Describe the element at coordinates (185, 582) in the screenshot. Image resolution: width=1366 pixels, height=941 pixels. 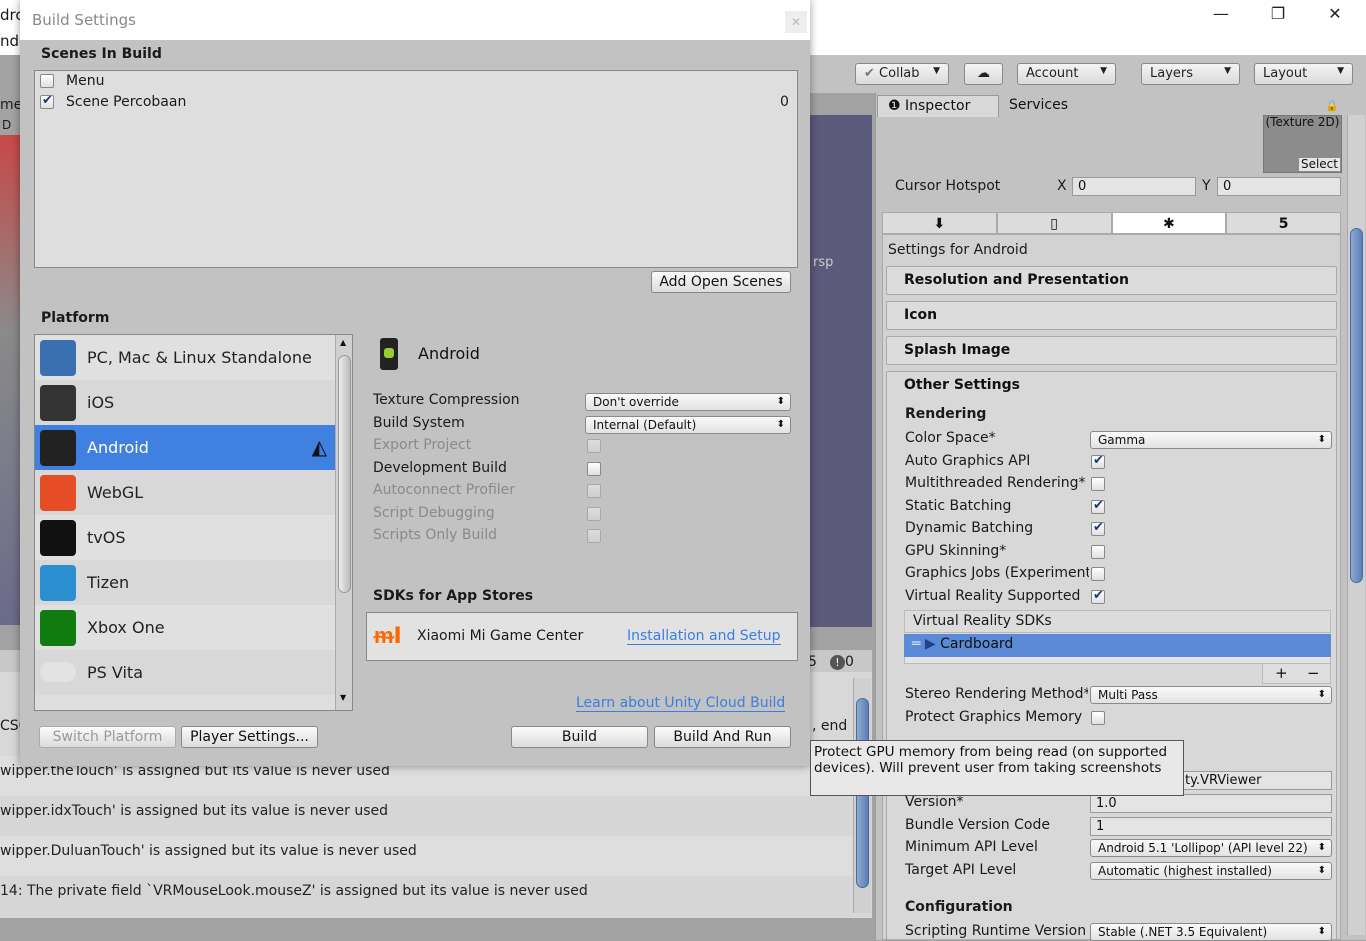
I see `platform-item: Tizen` at that location.